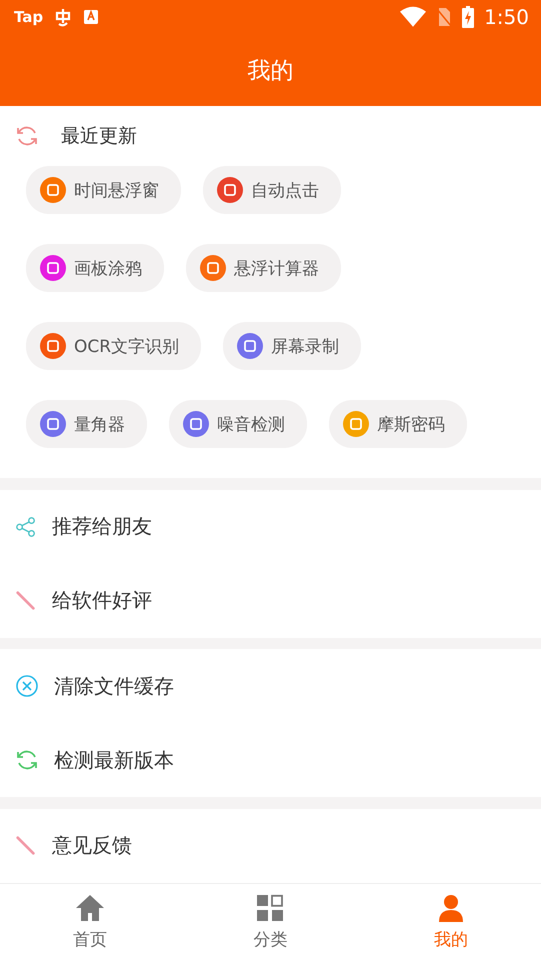 This screenshot has width=541, height=961. I want to click on battery-icon, so click(468, 17).